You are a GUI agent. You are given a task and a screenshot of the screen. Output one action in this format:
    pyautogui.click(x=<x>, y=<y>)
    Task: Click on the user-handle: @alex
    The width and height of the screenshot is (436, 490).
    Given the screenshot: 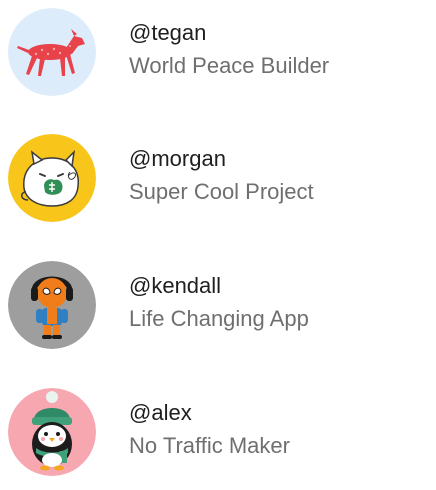 What is the action you would take?
    pyautogui.click(x=160, y=412)
    